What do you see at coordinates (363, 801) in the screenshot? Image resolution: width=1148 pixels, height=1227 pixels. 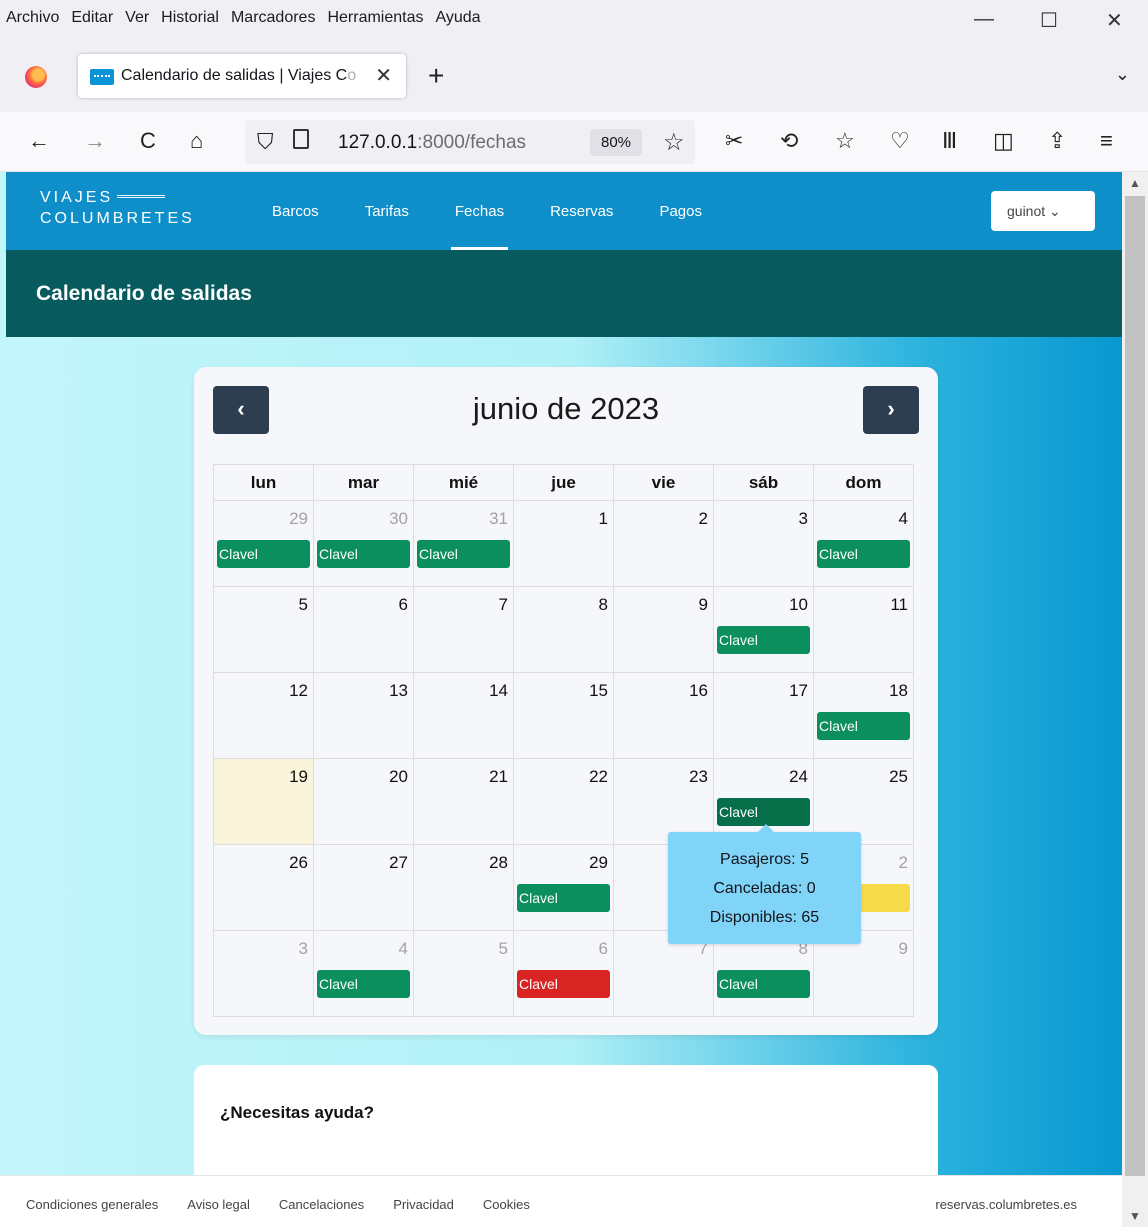 I see `calendar-day: 20` at bounding box center [363, 801].